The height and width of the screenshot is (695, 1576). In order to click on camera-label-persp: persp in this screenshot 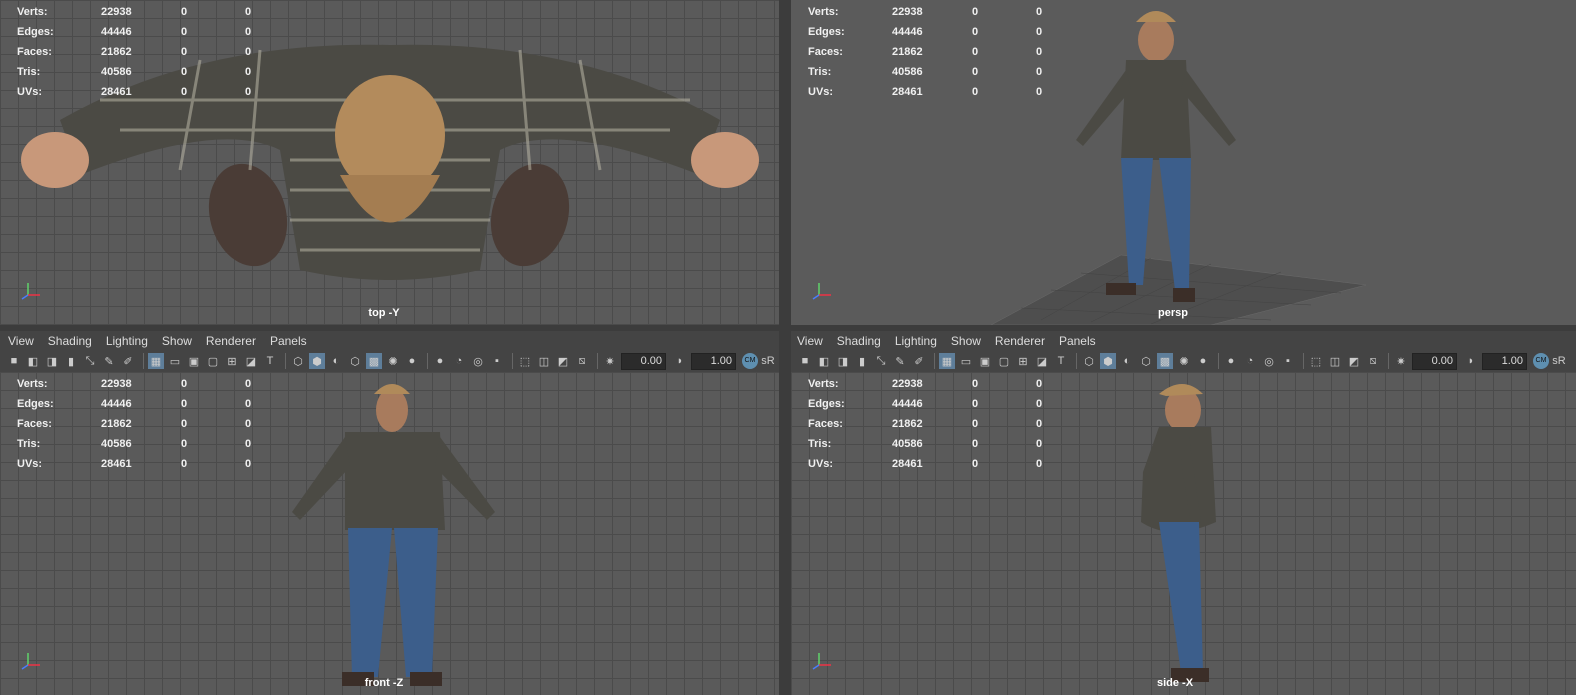, I will do `click(1173, 313)`.